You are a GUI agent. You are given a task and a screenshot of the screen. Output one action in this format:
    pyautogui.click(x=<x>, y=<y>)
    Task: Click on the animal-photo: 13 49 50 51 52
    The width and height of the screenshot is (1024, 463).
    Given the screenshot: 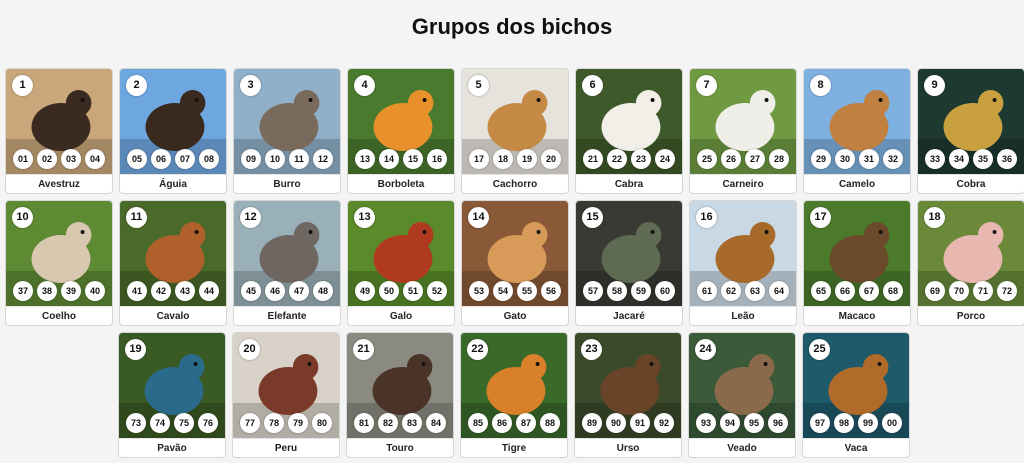 What is the action you would take?
    pyautogui.click(x=401, y=253)
    